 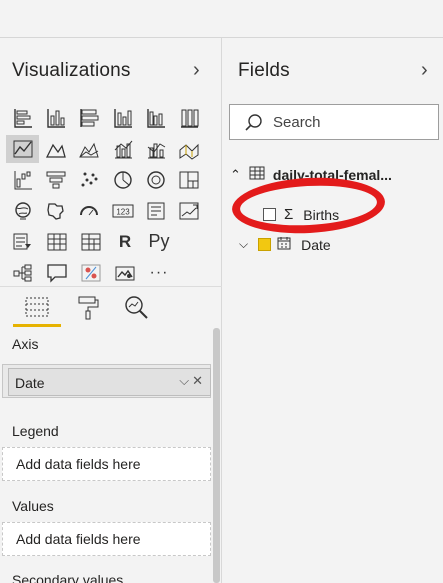 I want to click on axis-well: Date ⌵✕, so click(x=106, y=381).